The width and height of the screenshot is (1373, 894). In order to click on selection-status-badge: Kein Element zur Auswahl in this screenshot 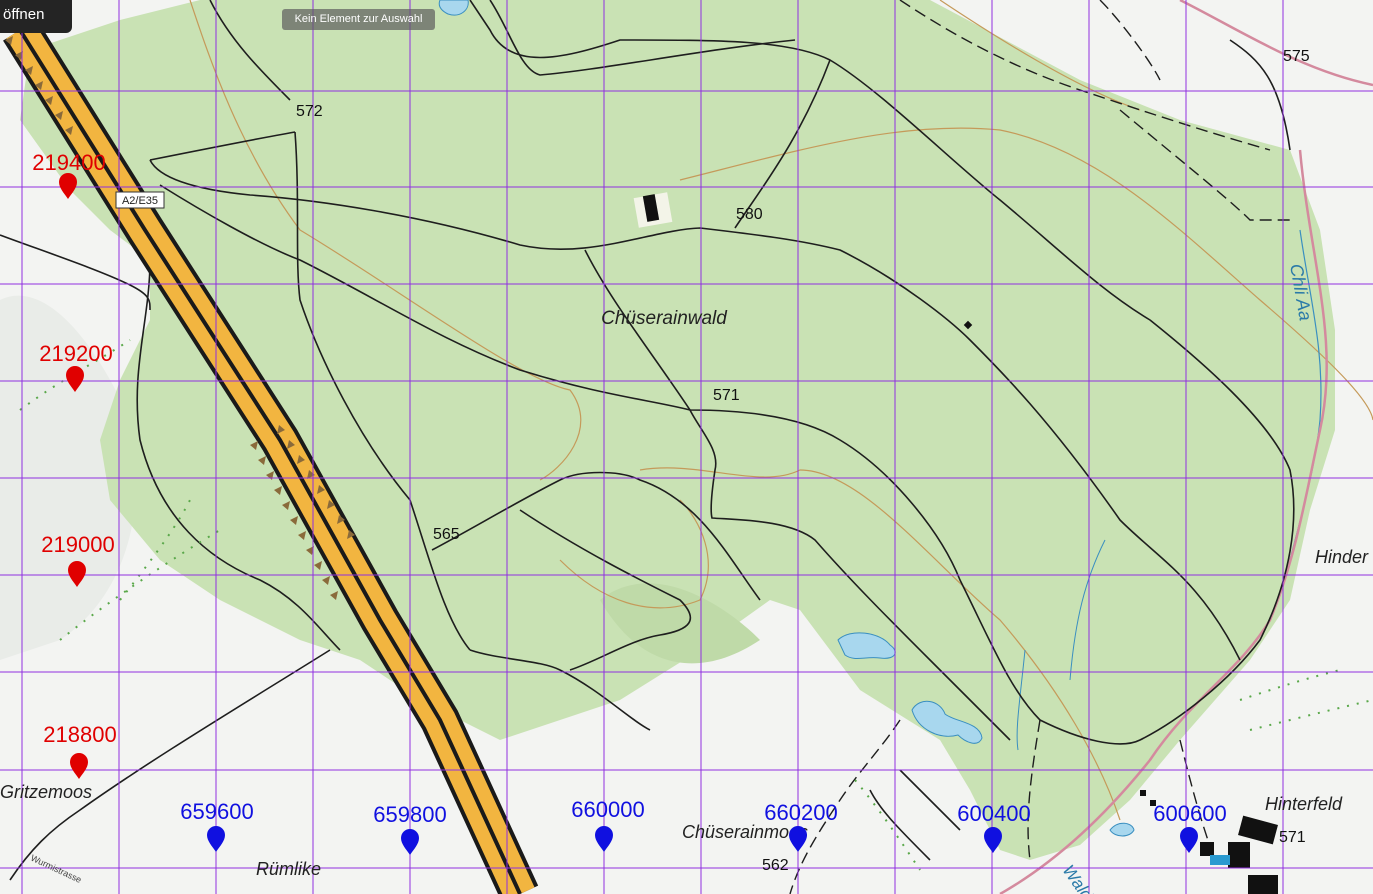, I will do `click(358, 19)`.